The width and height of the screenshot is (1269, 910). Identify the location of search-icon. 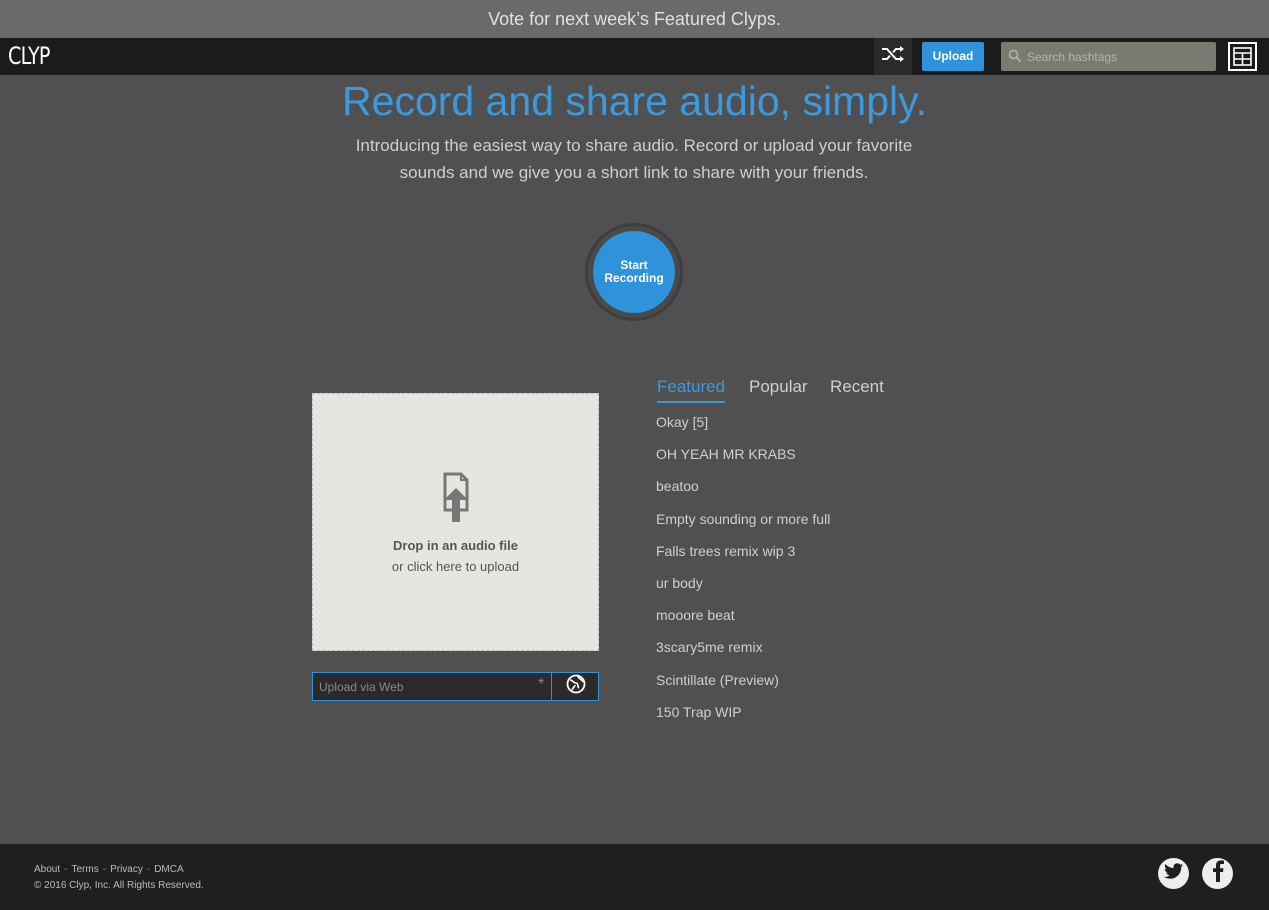
(1015, 58).